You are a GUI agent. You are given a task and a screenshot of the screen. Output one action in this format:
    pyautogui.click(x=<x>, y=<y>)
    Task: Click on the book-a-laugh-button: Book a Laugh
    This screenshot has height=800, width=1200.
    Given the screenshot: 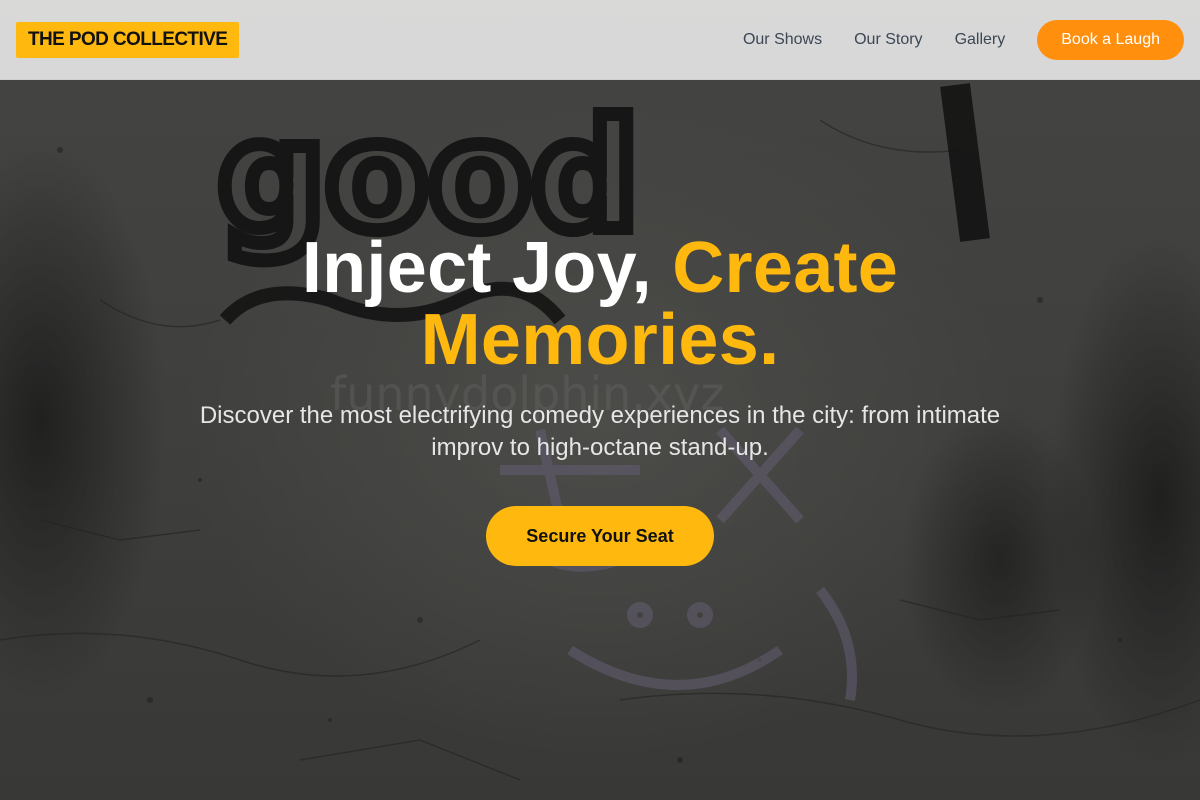 What is the action you would take?
    pyautogui.click(x=1110, y=40)
    